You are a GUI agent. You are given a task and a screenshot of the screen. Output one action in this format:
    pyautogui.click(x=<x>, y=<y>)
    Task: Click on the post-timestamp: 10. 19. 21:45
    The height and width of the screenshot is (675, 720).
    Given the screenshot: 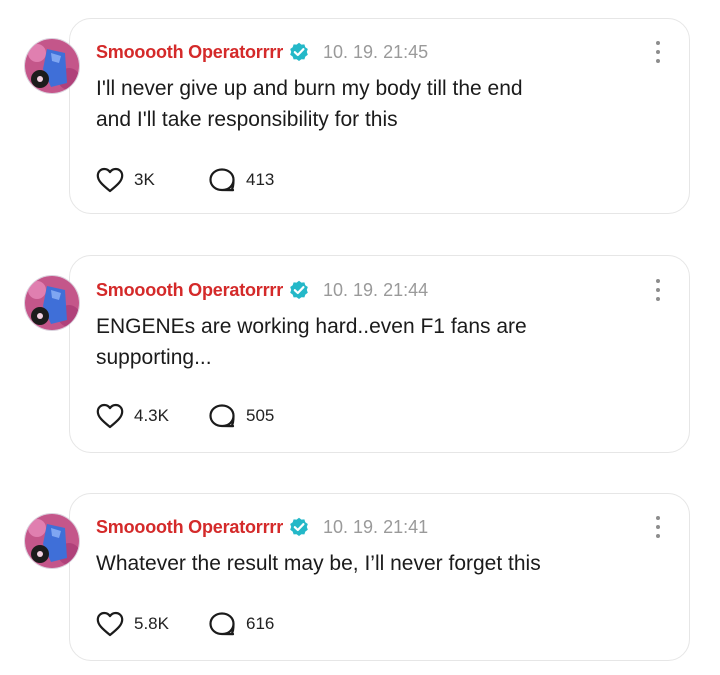 What is the action you would take?
    pyautogui.click(x=376, y=51)
    